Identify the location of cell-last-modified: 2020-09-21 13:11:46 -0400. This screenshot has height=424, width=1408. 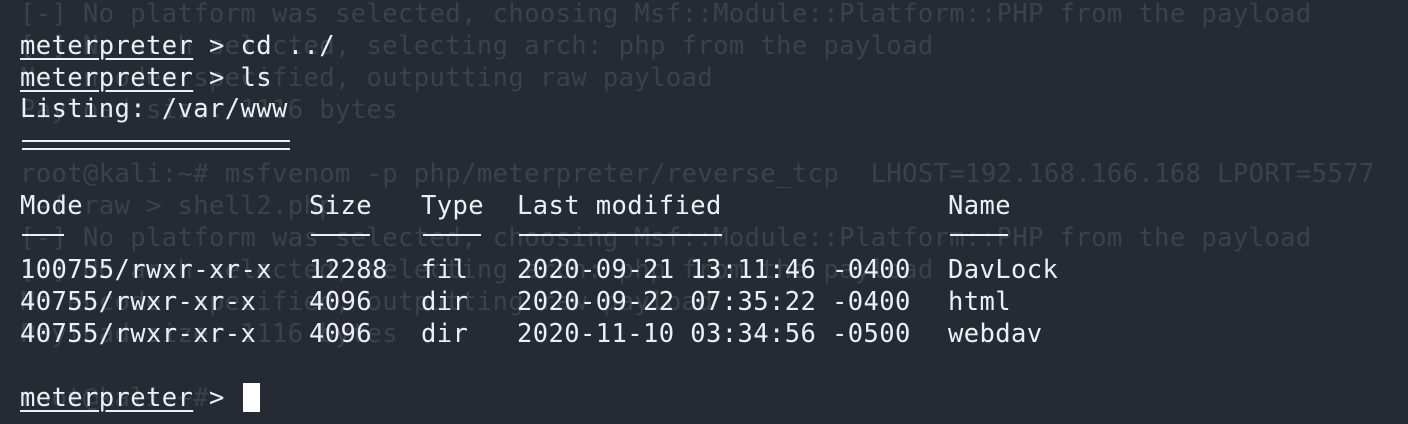
(714, 270).